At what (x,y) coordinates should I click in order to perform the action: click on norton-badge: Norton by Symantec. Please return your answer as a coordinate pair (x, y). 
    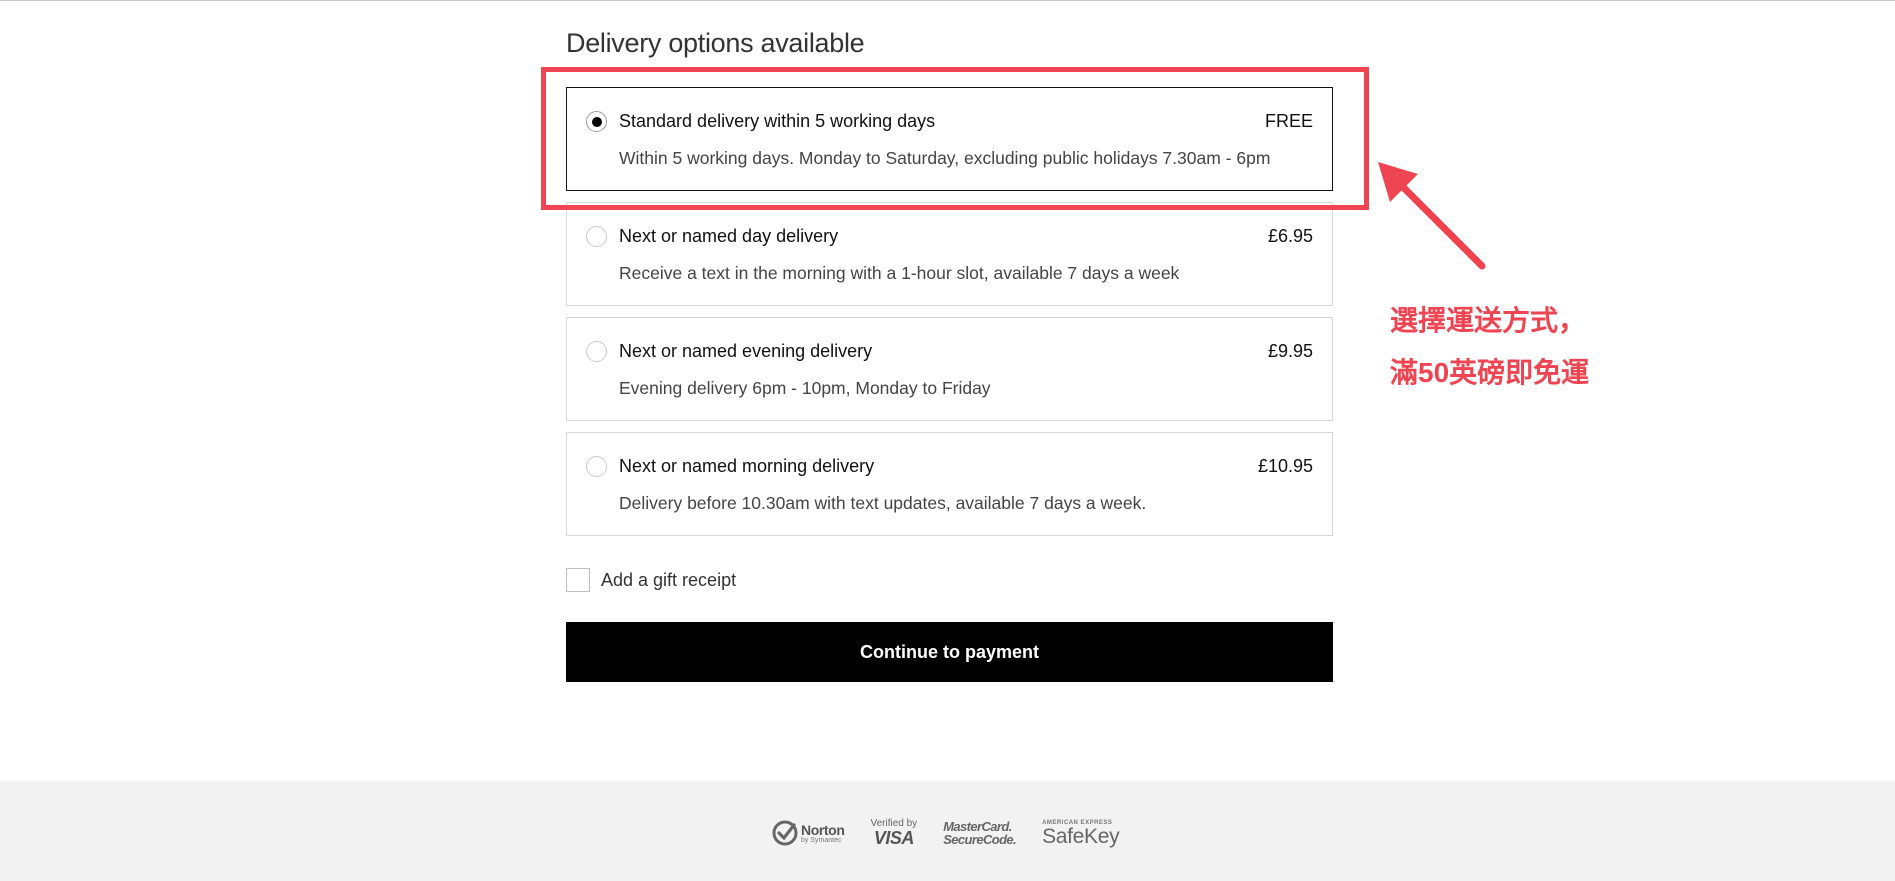
    Looking at the image, I should click on (808, 833).